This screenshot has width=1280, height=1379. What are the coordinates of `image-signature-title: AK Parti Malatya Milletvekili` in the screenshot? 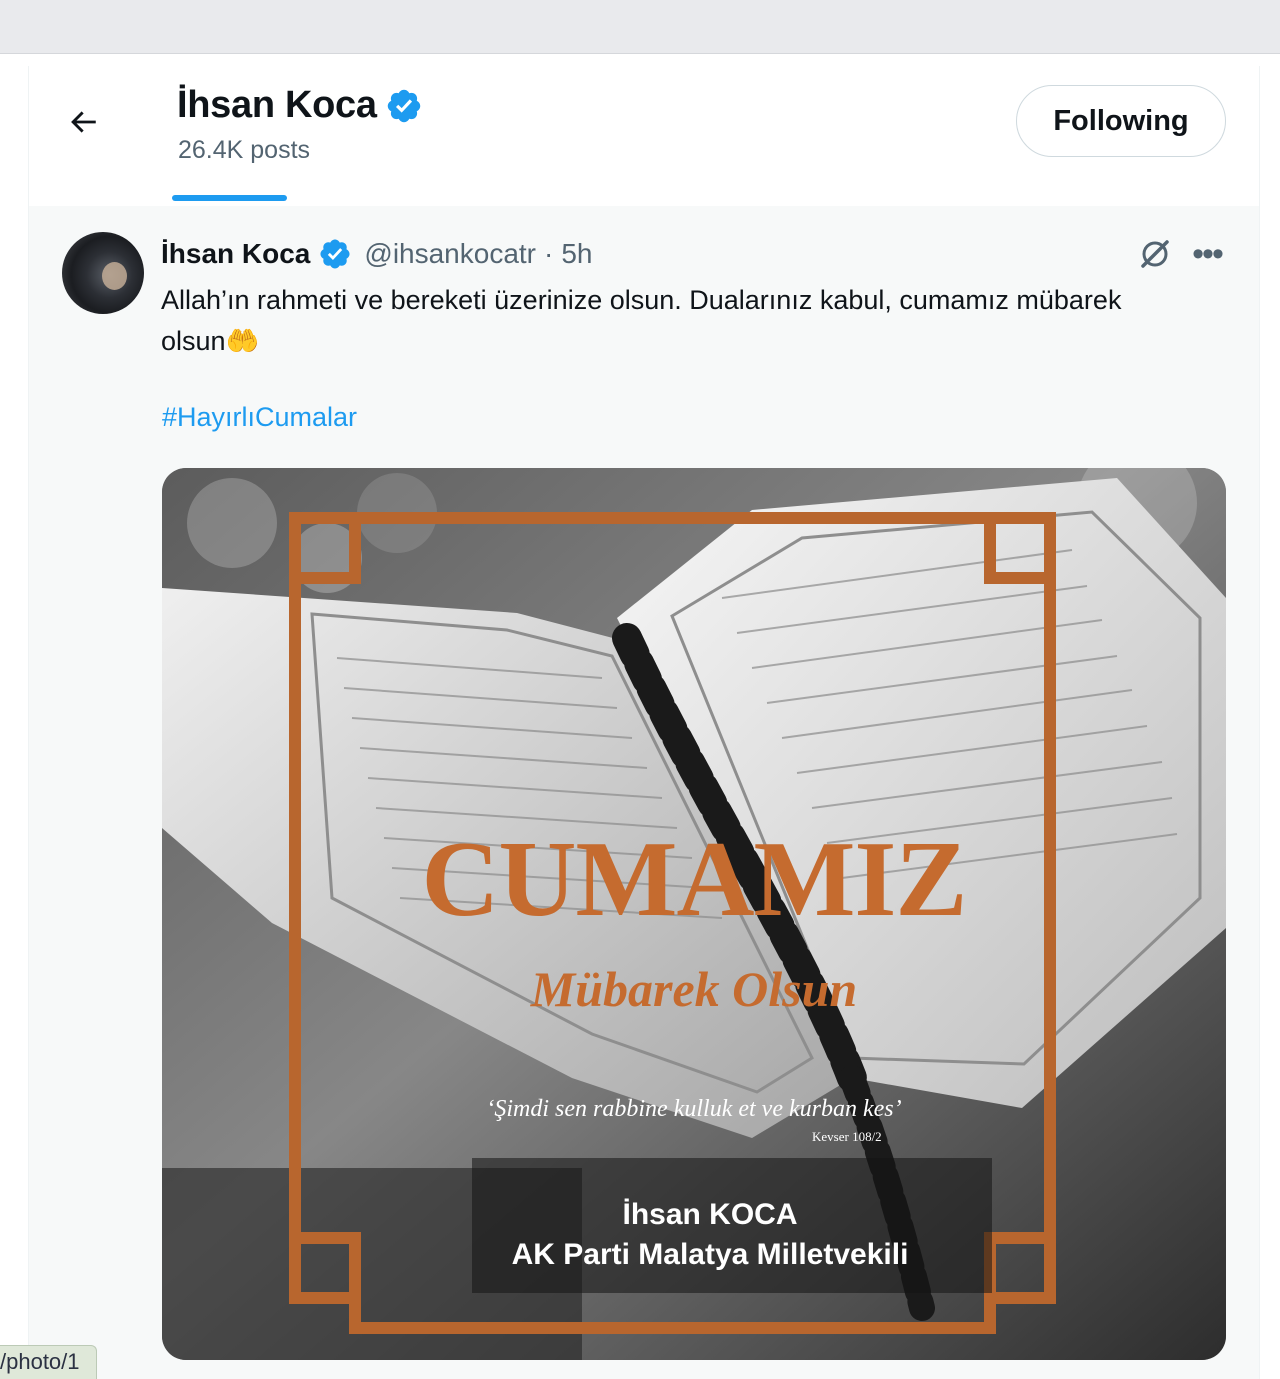 It's located at (710, 1254).